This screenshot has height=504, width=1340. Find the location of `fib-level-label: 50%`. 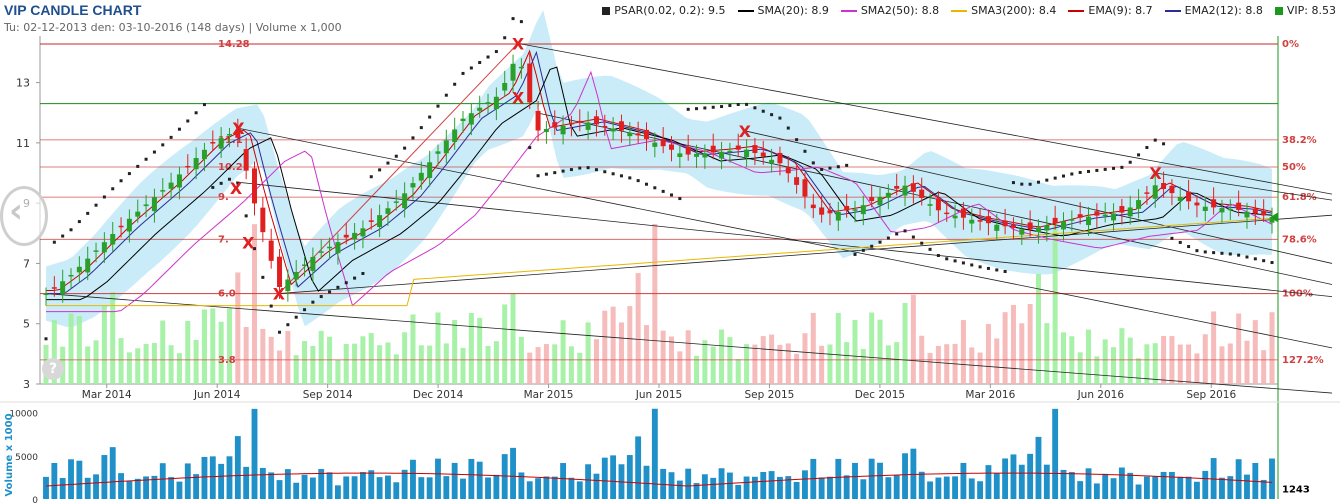

fib-level-label: 50% is located at coordinates (1294, 167).